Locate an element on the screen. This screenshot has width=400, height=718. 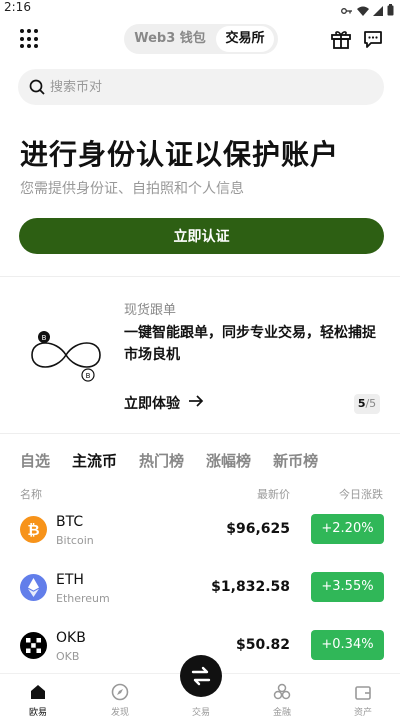
status-bar: 2:16 is located at coordinates (200, 8).